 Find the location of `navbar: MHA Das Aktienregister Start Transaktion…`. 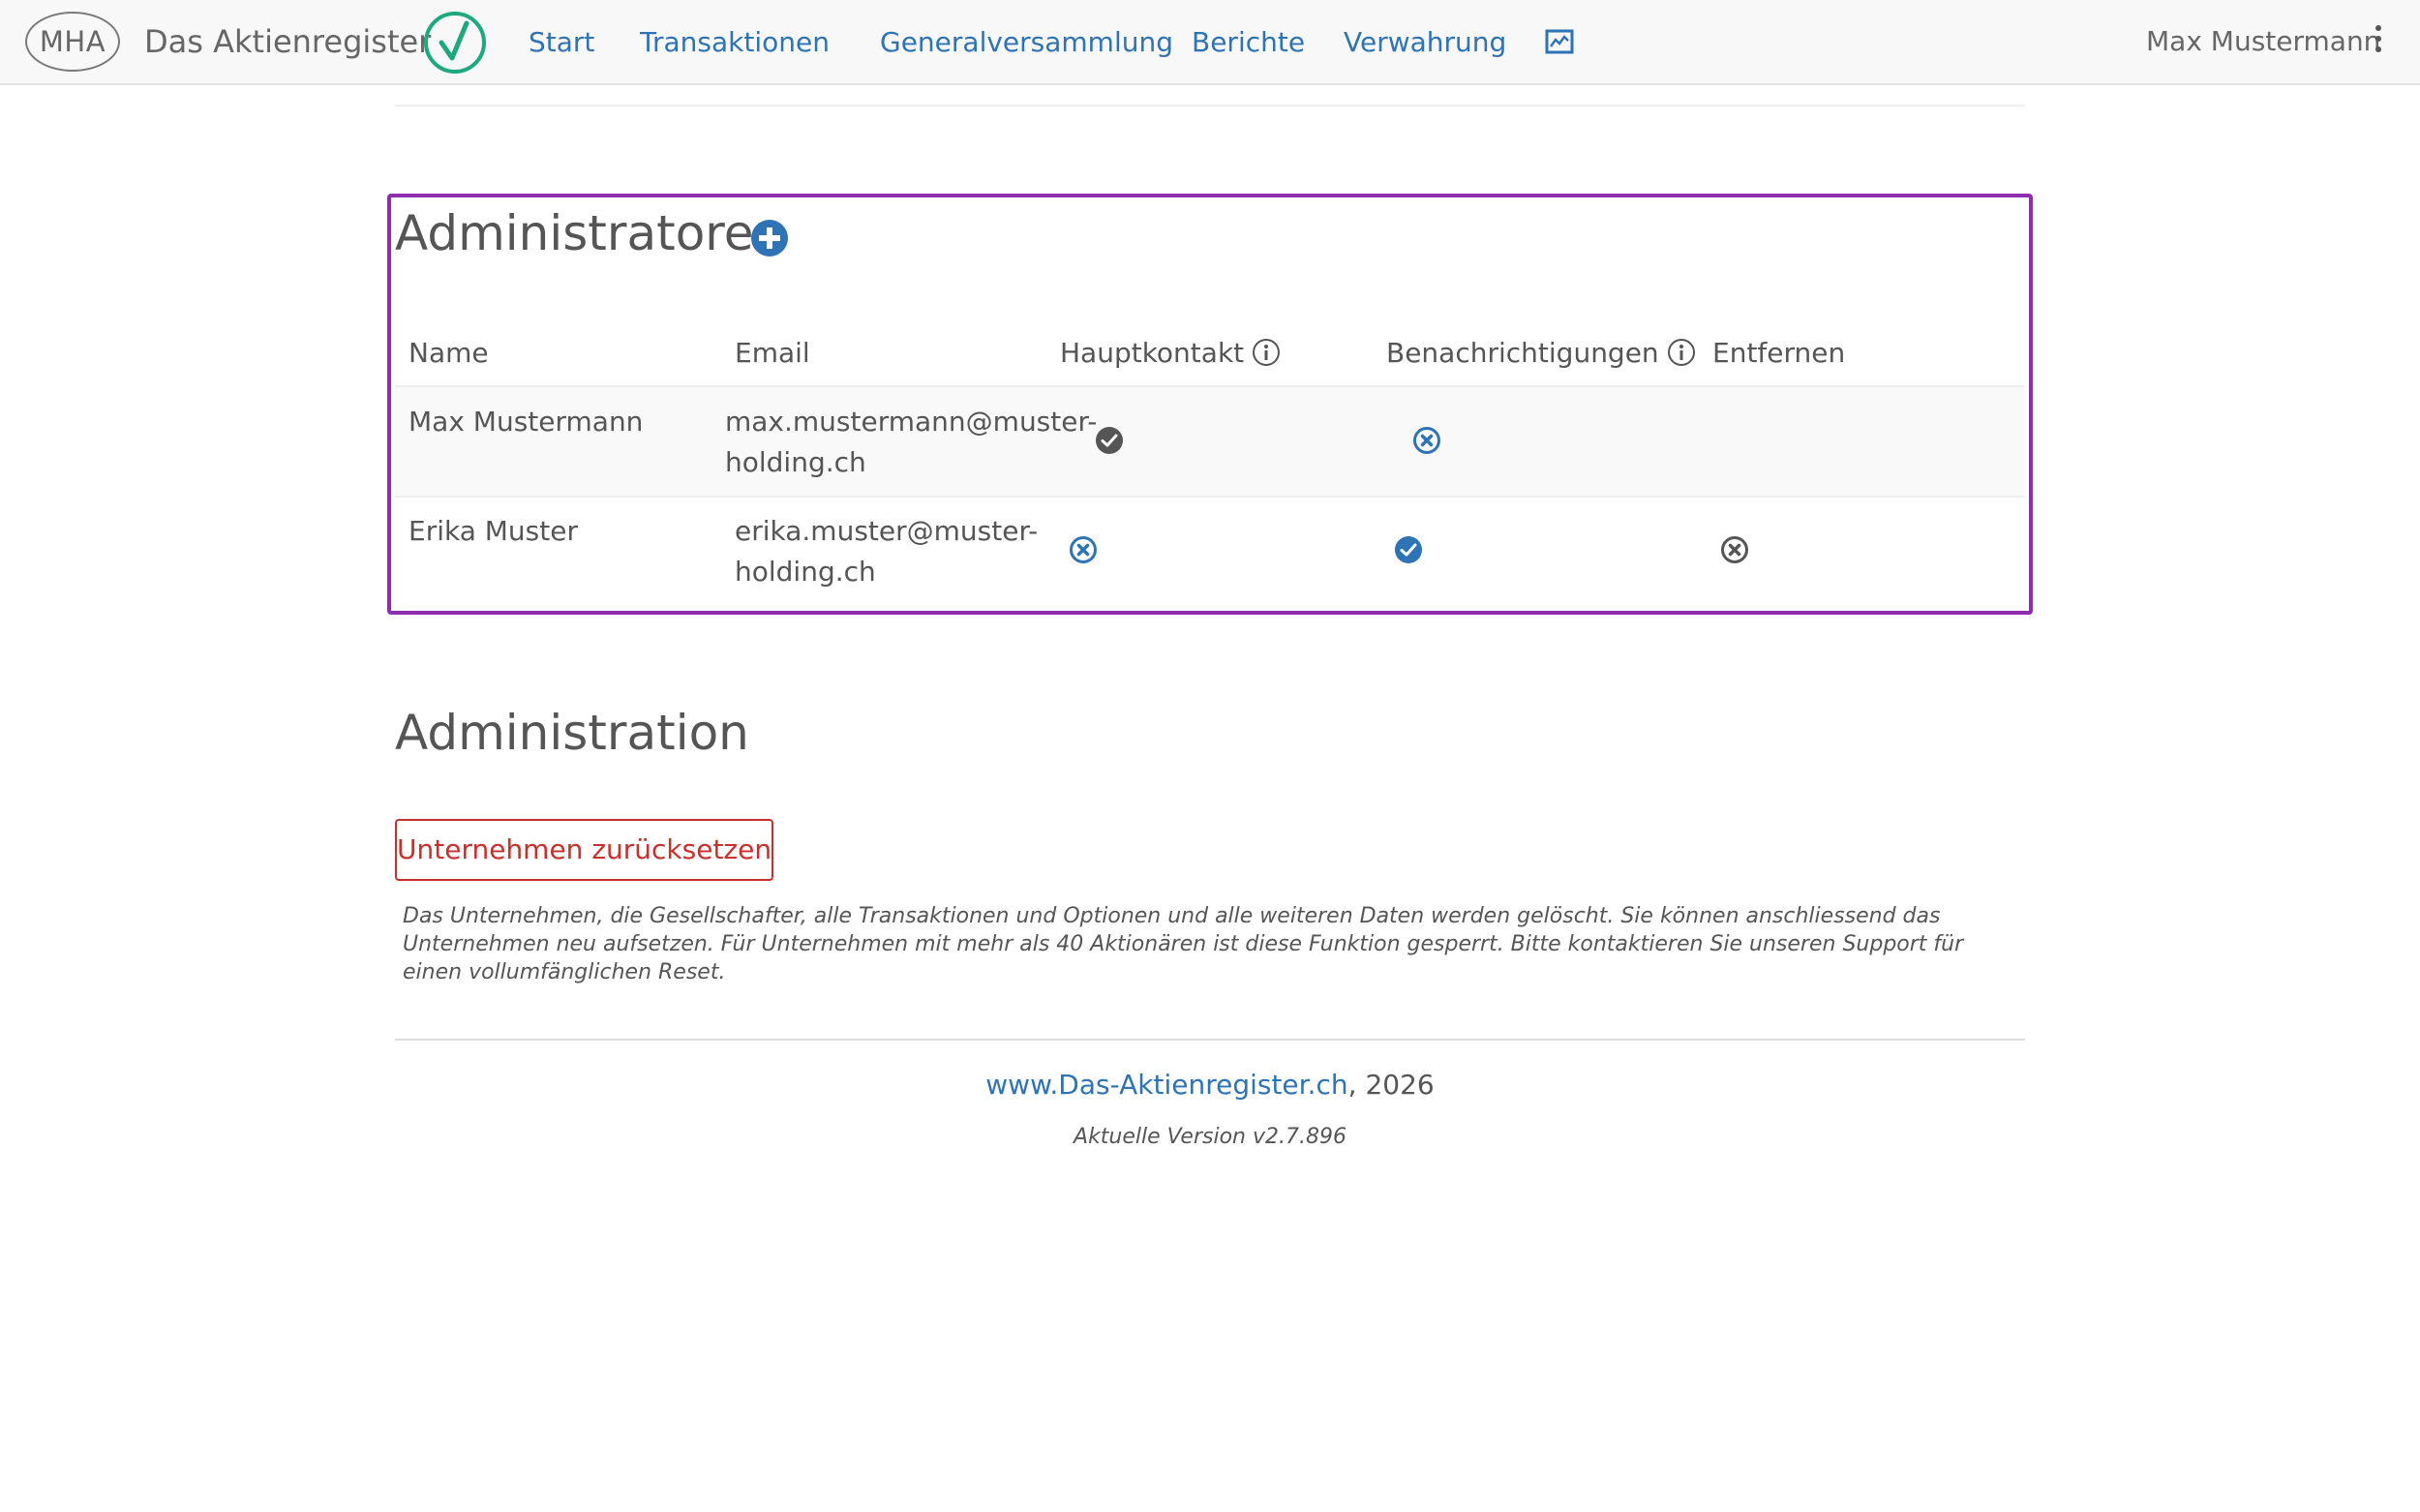

navbar: MHA Das Aktienregister Start Transaktion… is located at coordinates (1210, 42).